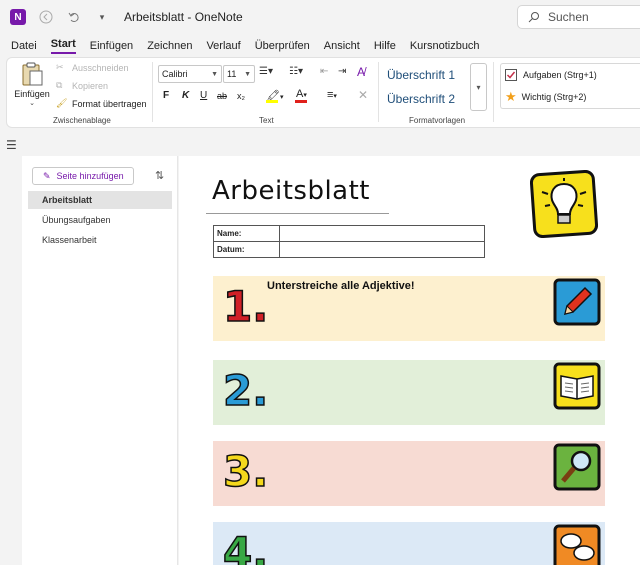 This screenshot has width=640, height=565. I want to click on star-icon: ★, so click(511, 96).